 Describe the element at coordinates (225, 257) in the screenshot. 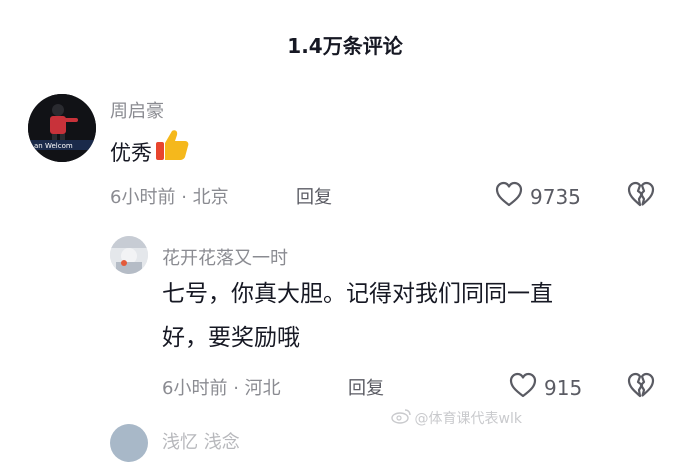

I see `comment-username: 花开花落又一时` at that location.